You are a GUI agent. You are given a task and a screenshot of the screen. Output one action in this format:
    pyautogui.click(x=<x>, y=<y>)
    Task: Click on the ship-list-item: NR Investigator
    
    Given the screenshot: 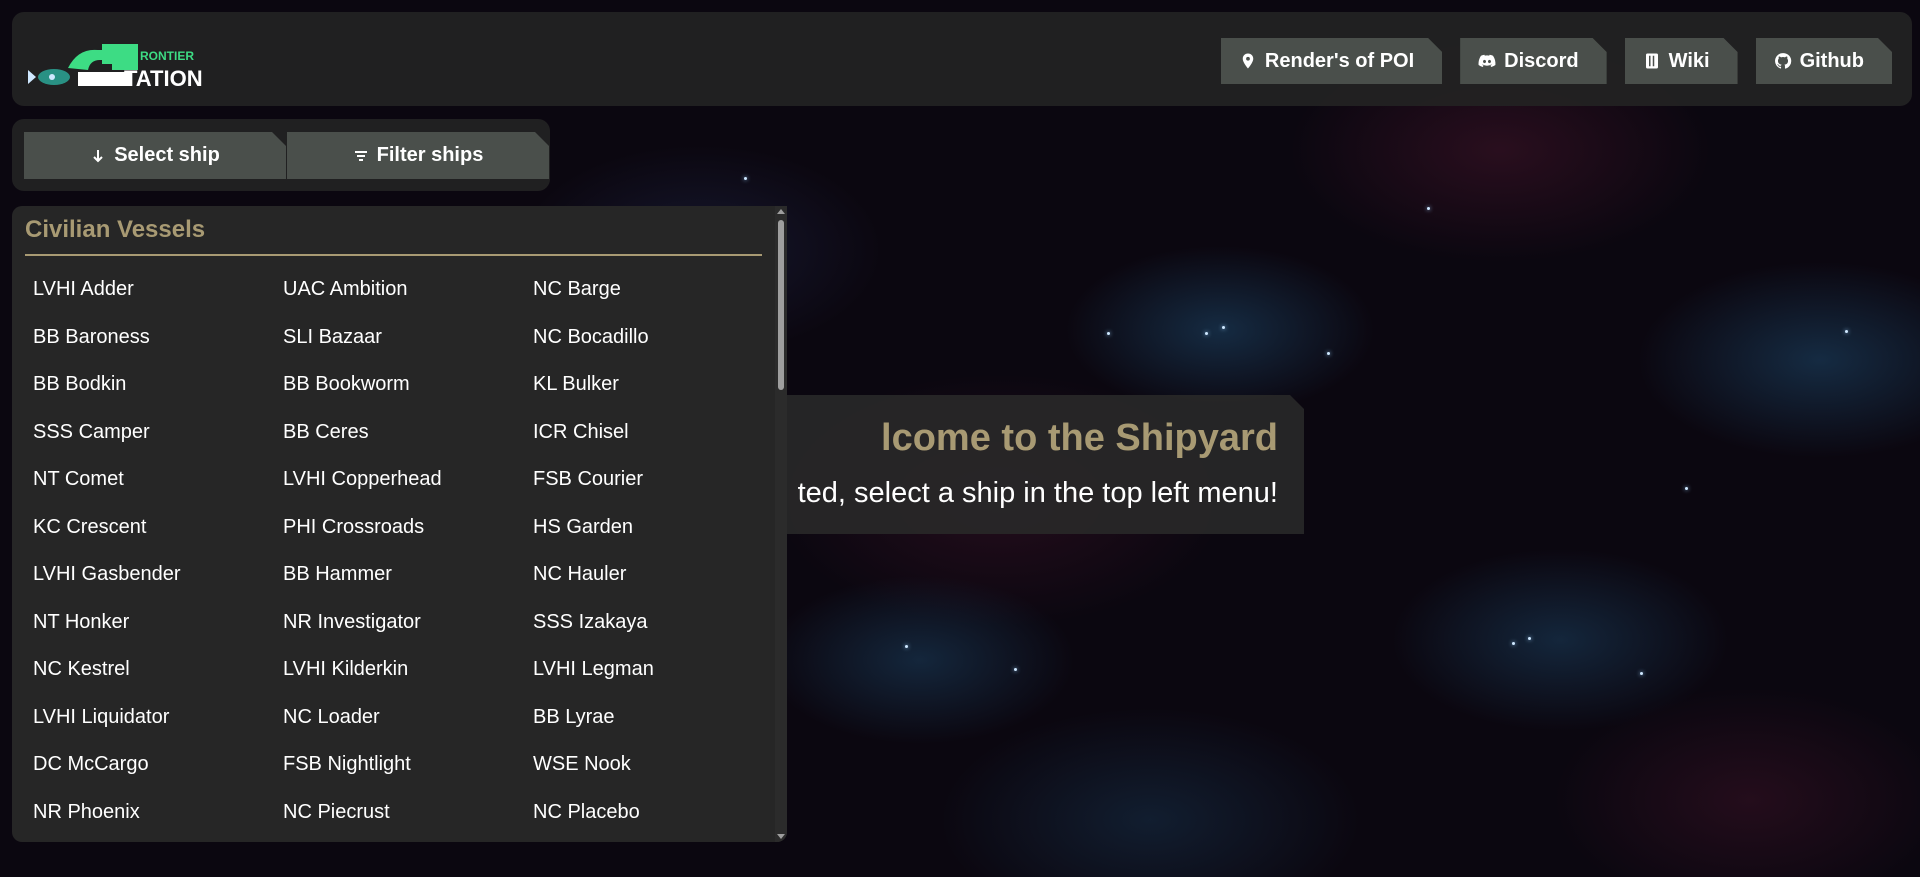 What is the action you would take?
    pyautogui.click(x=400, y=623)
    